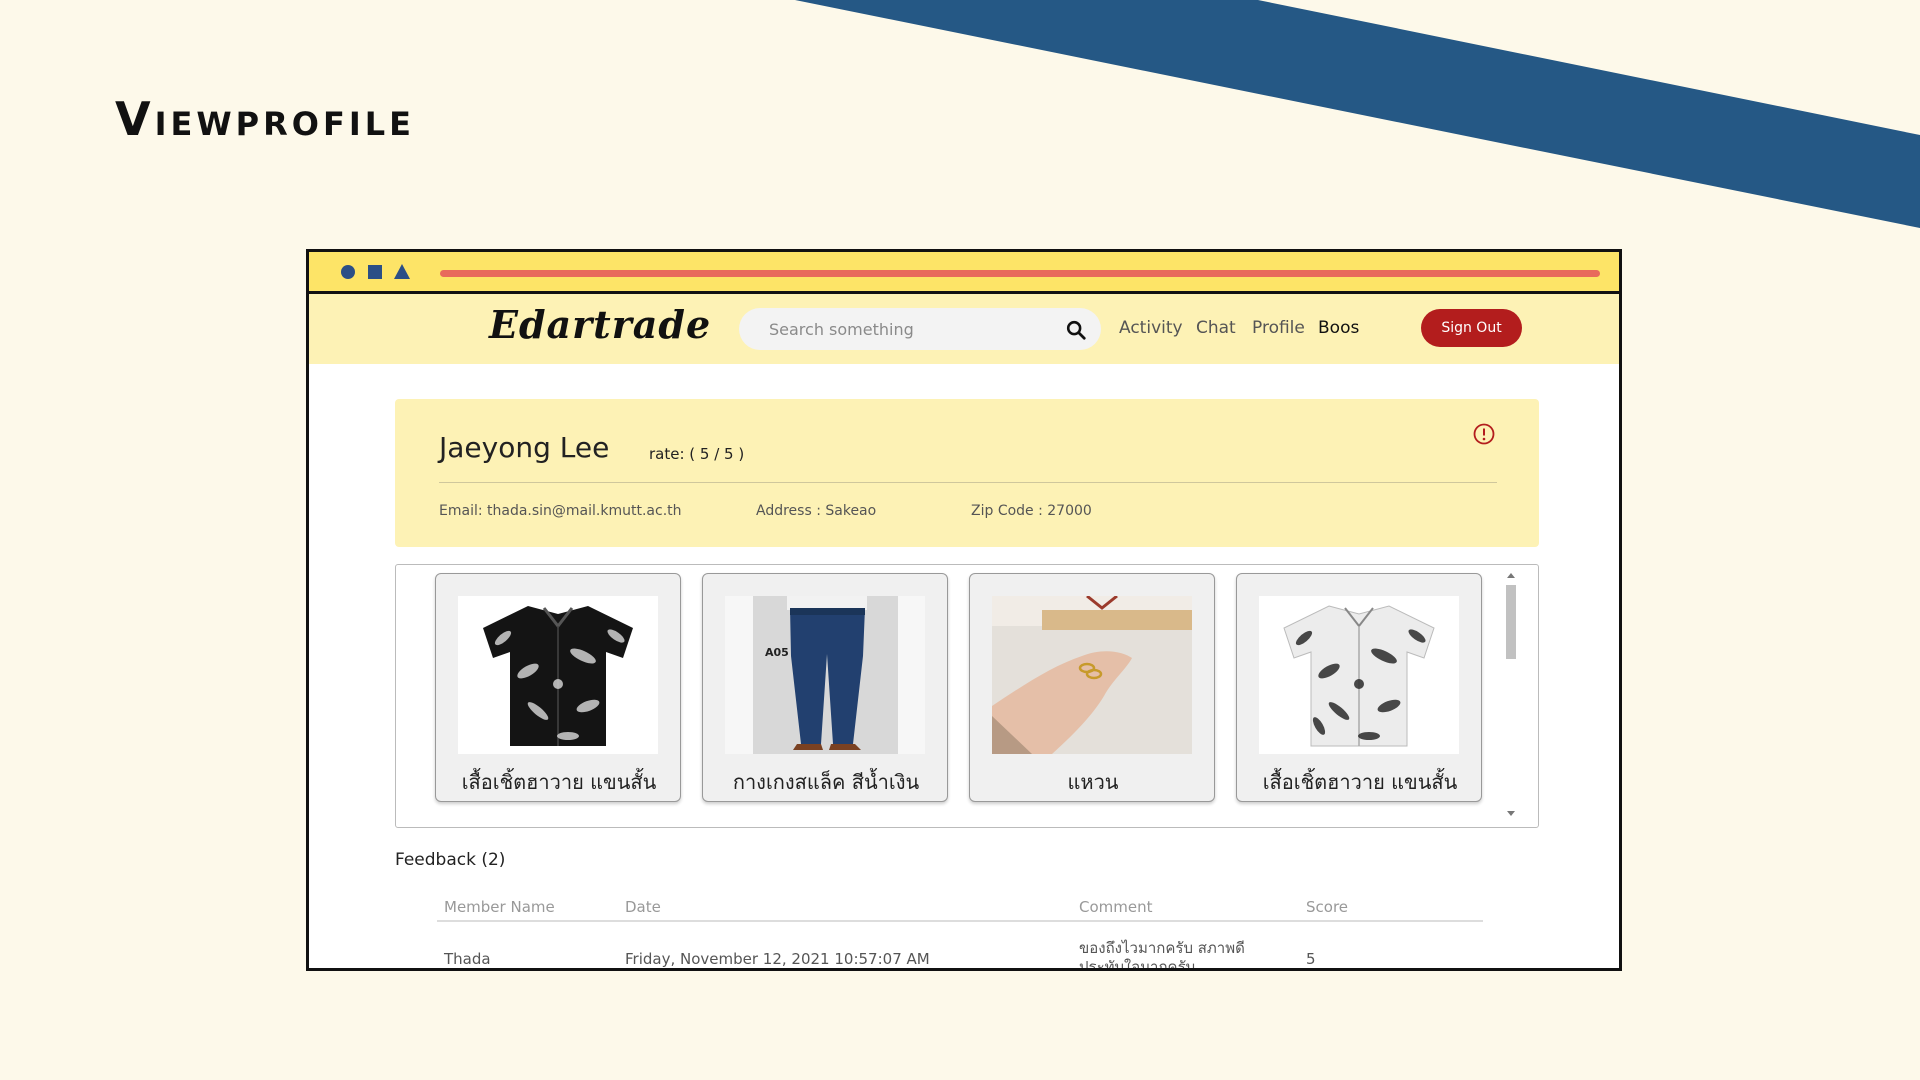  What do you see at coordinates (1359, 675) in the screenshot?
I see `white-hawaiian-shirt-image` at bounding box center [1359, 675].